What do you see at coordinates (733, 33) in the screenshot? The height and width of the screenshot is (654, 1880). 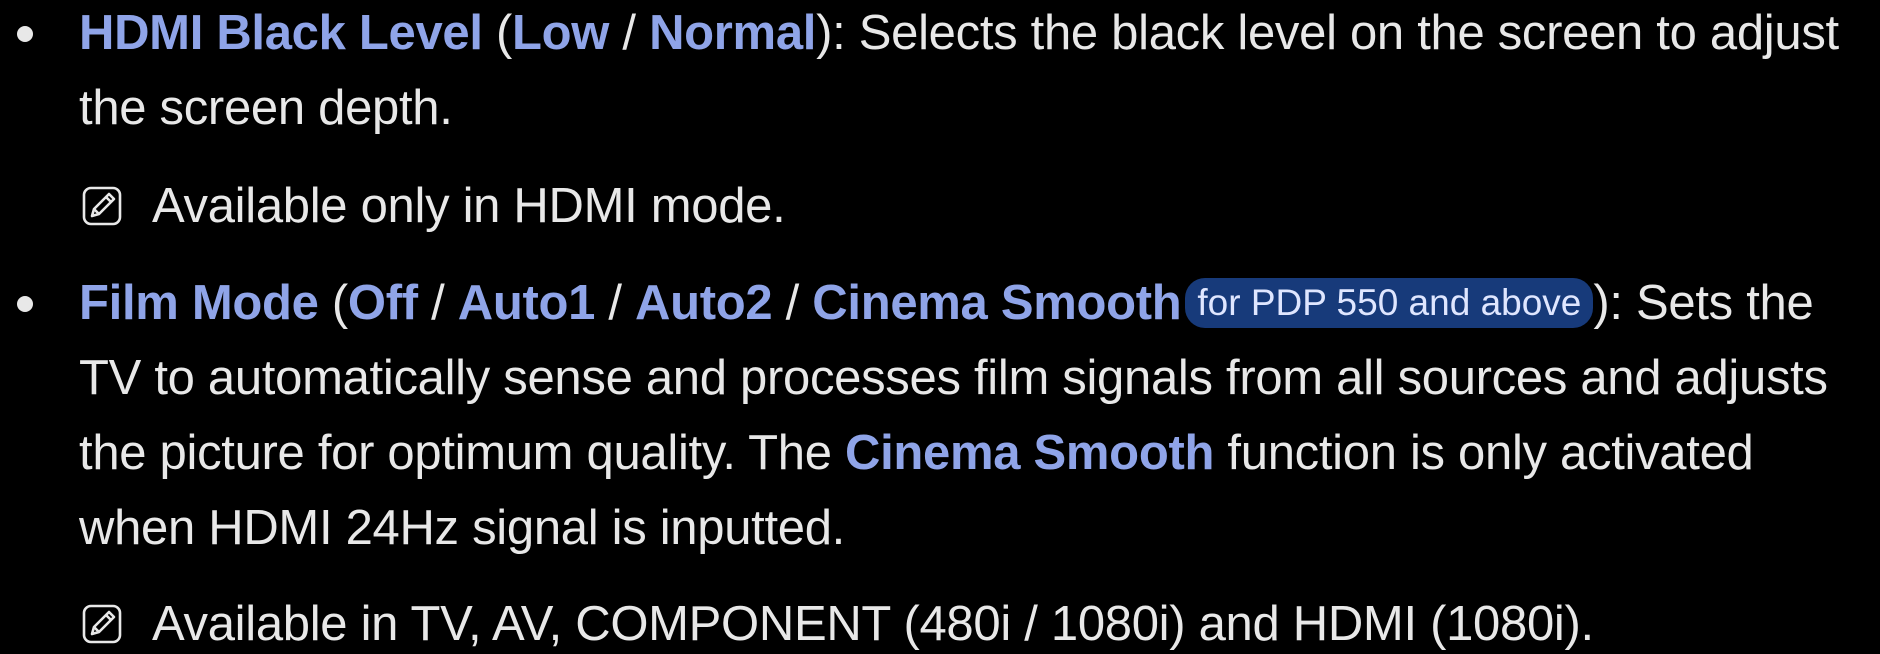 I see `option-normal: Normal` at bounding box center [733, 33].